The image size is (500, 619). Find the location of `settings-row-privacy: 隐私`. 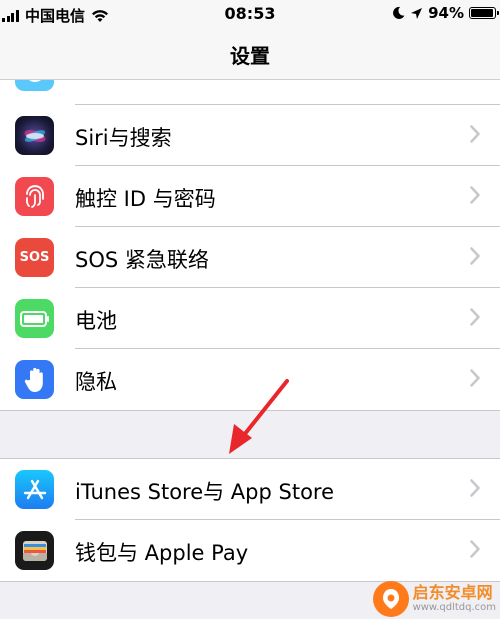

settings-row-privacy: 隐私 is located at coordinates (250, 379).